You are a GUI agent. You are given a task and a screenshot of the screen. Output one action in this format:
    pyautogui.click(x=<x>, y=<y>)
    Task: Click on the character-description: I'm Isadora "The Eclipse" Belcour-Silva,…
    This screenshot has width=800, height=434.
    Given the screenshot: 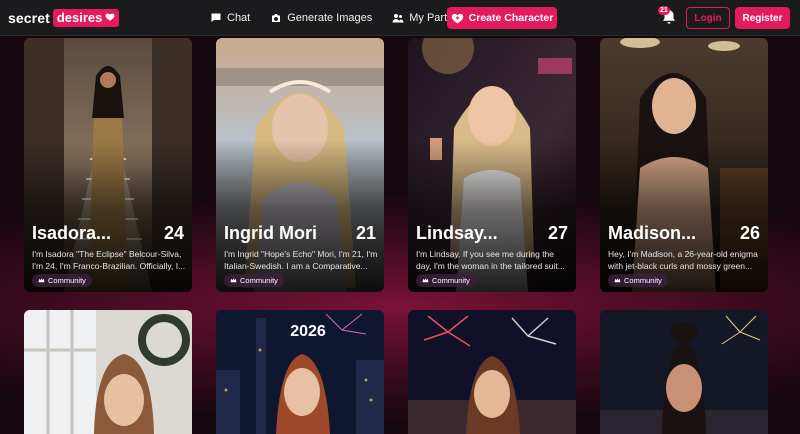 What is the action you would take?
    pyautogui.click(x=109, y=260)
    